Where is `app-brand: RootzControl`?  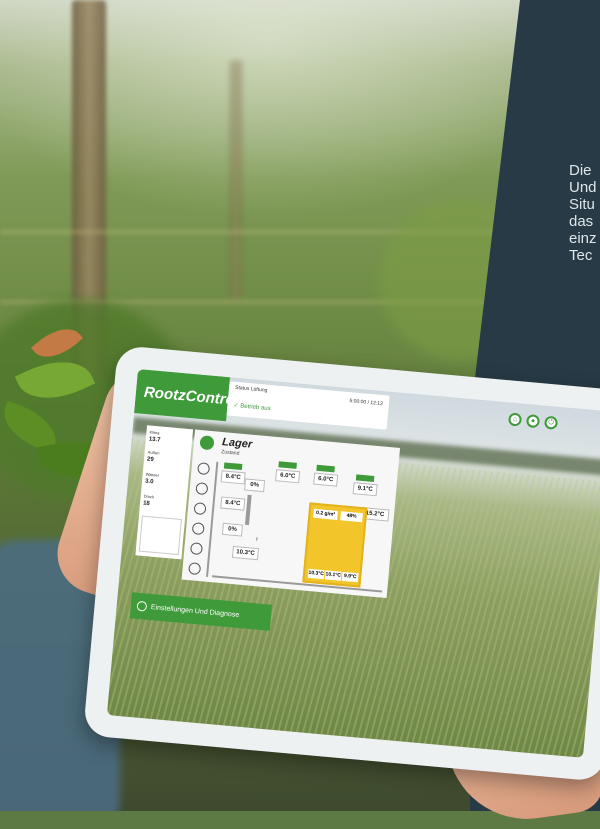
app-brand: RootzControl is located at coordinates (187, 395).